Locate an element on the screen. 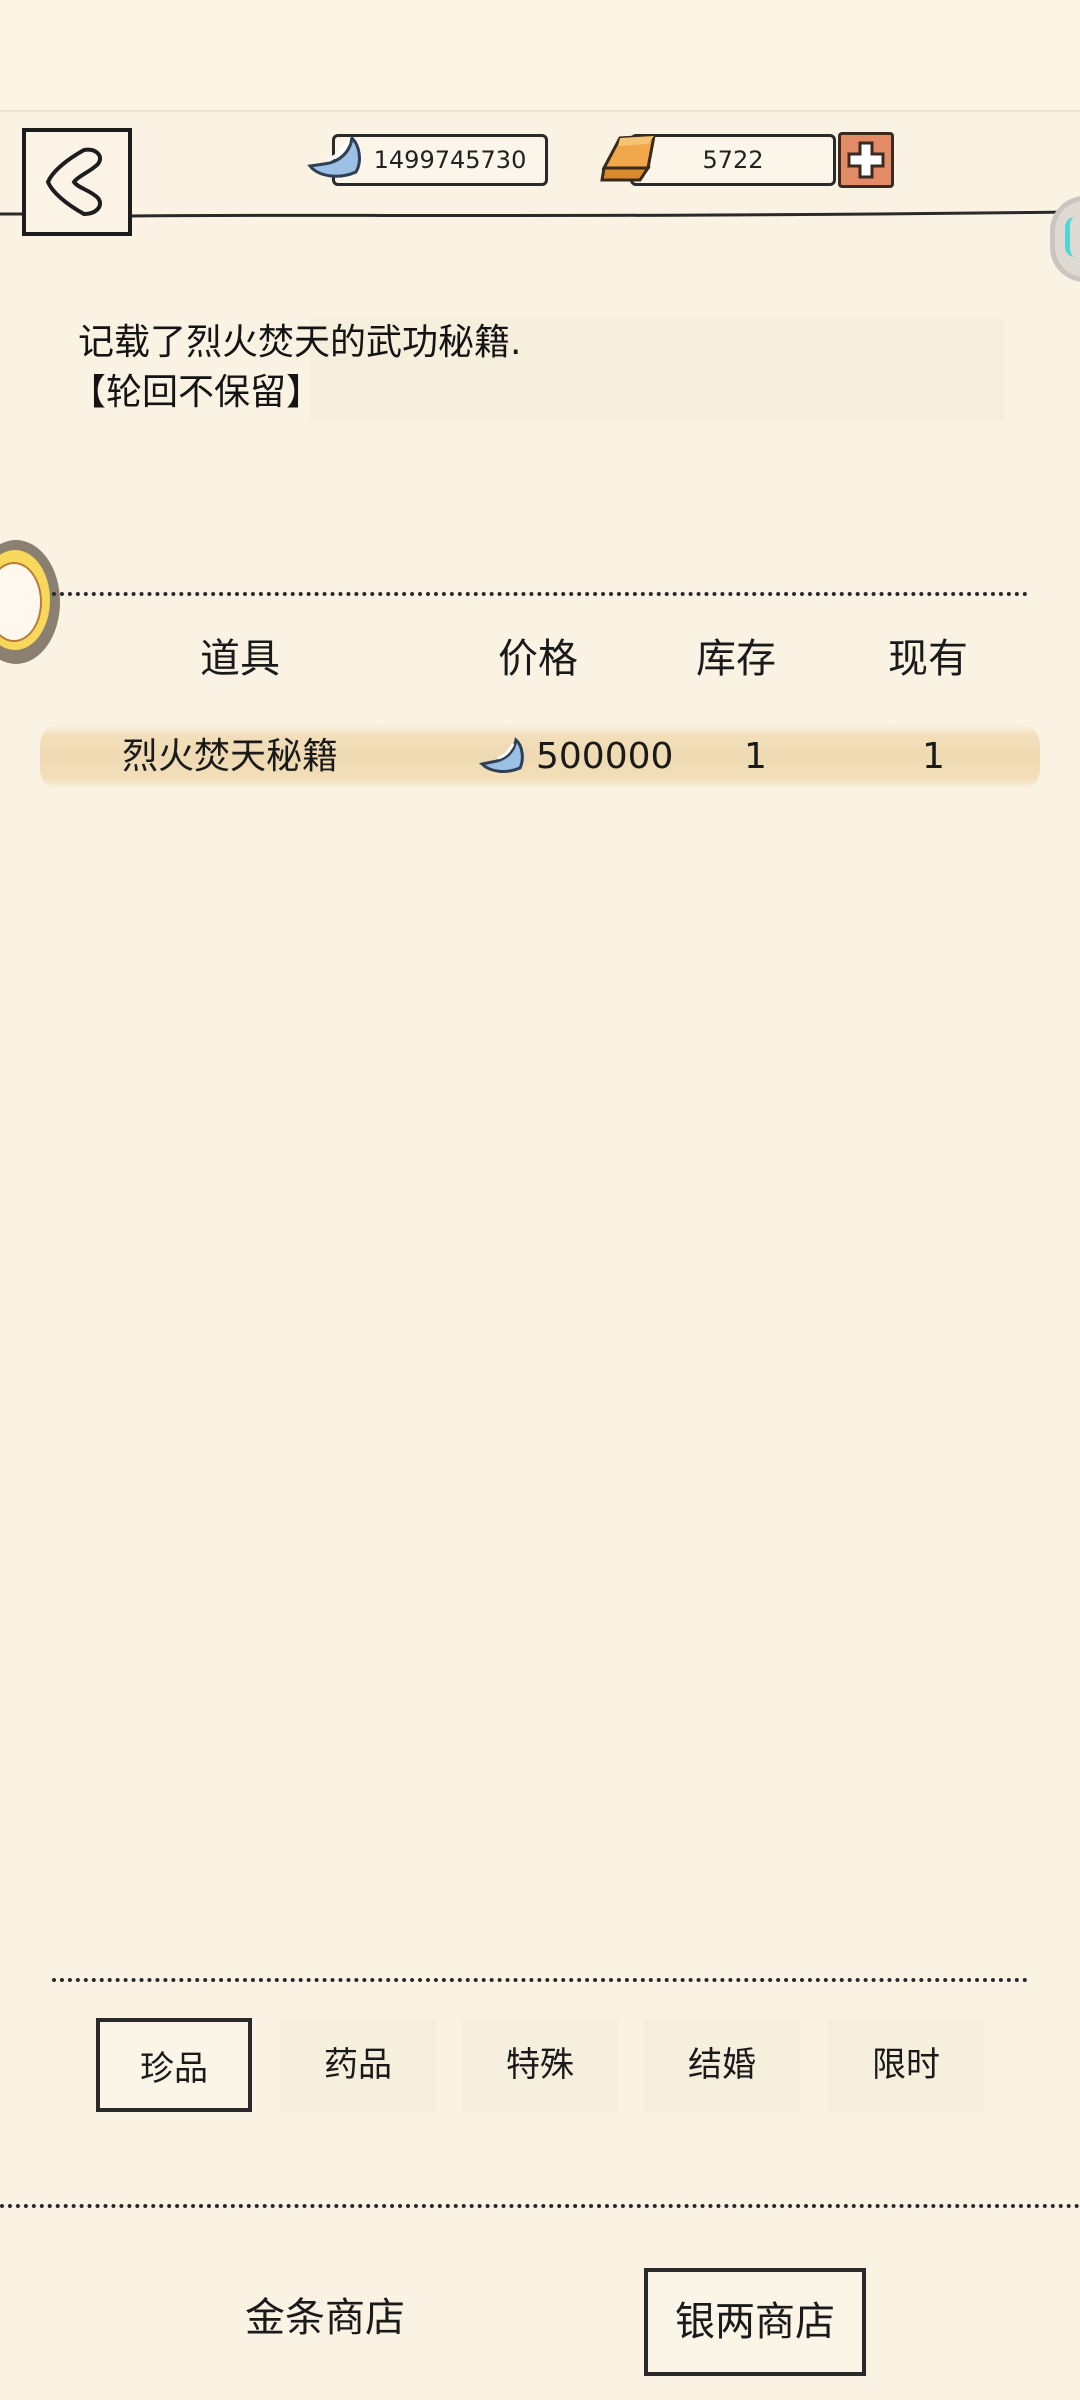 The width and height of the screenshot is (1080, 2400). tab-special: 特殊 is located at coordinates (540, 2065).